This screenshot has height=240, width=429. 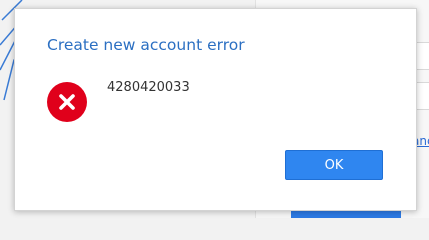 I want to click on close-x-glyph, so click(x=67, y=102).